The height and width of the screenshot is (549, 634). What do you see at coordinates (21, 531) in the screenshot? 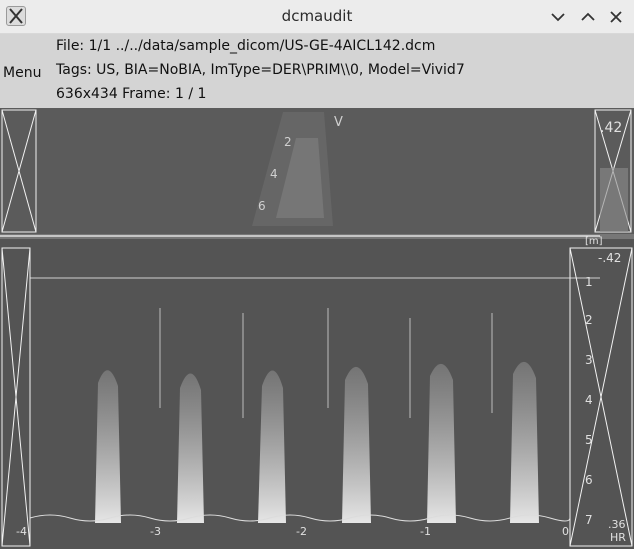
I see `time-label: -4` at bounding box center [21, 531].